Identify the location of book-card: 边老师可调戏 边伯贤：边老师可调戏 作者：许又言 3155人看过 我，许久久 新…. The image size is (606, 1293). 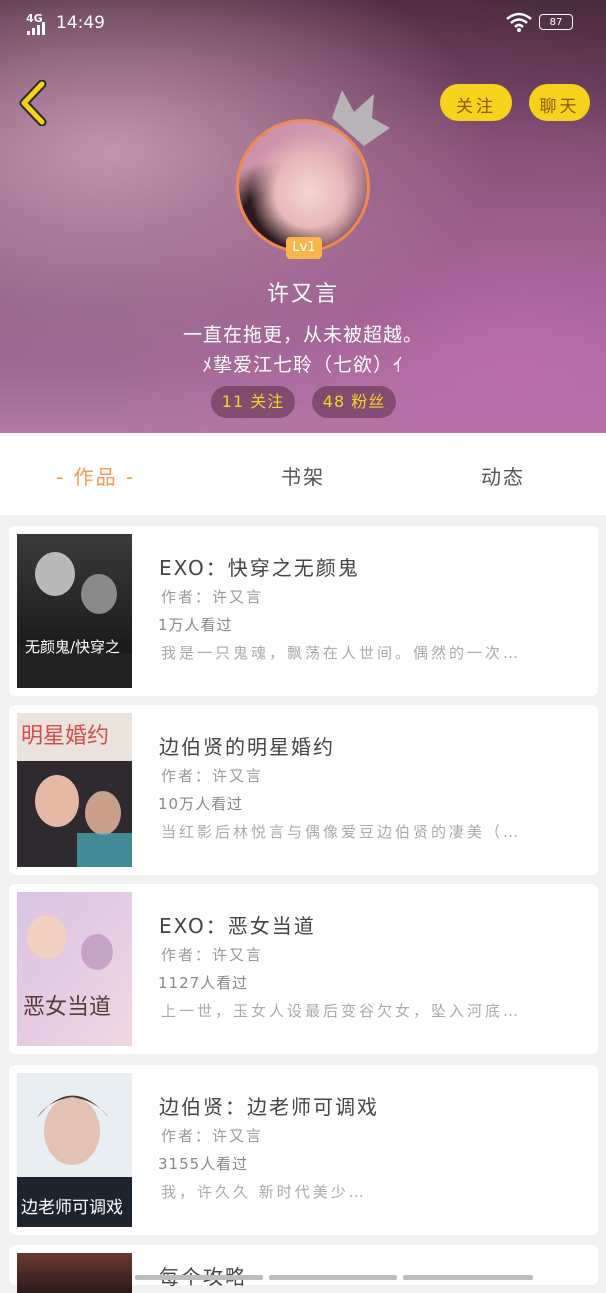
(303, 1150).